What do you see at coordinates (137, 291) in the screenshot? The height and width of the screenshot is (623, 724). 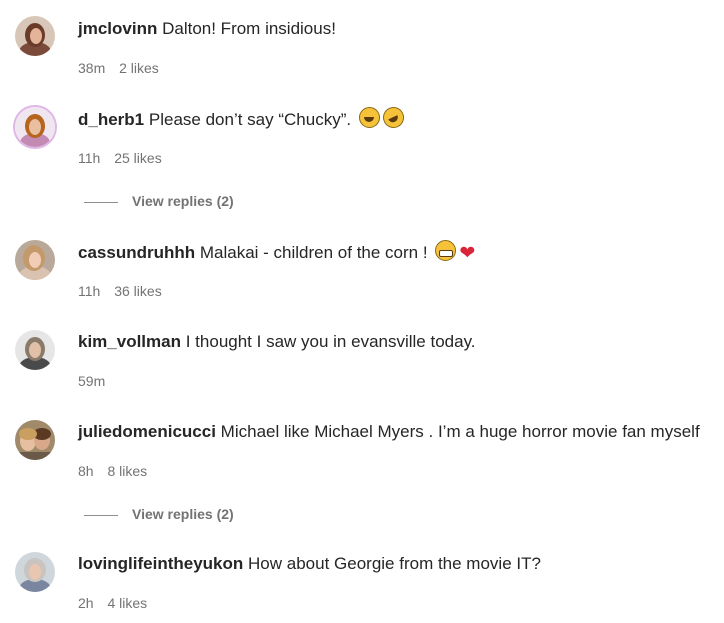 I see `comment-likes: 36 likes` at bounding box center [137, 291].